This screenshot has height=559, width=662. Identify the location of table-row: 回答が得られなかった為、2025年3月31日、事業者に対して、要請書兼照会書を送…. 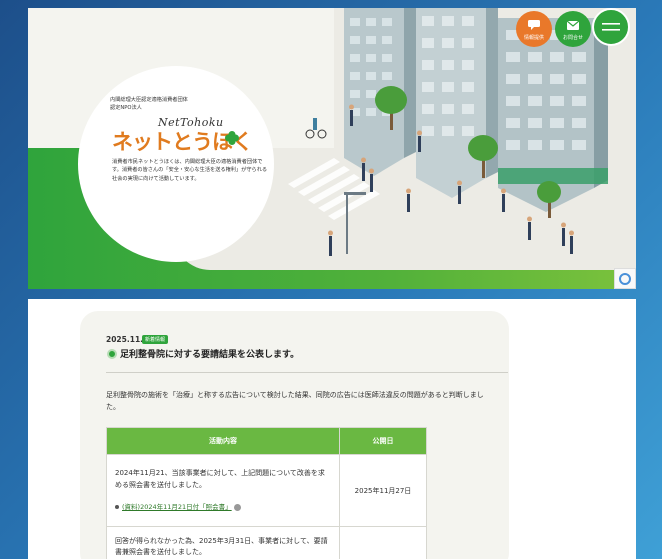
(266, 542).